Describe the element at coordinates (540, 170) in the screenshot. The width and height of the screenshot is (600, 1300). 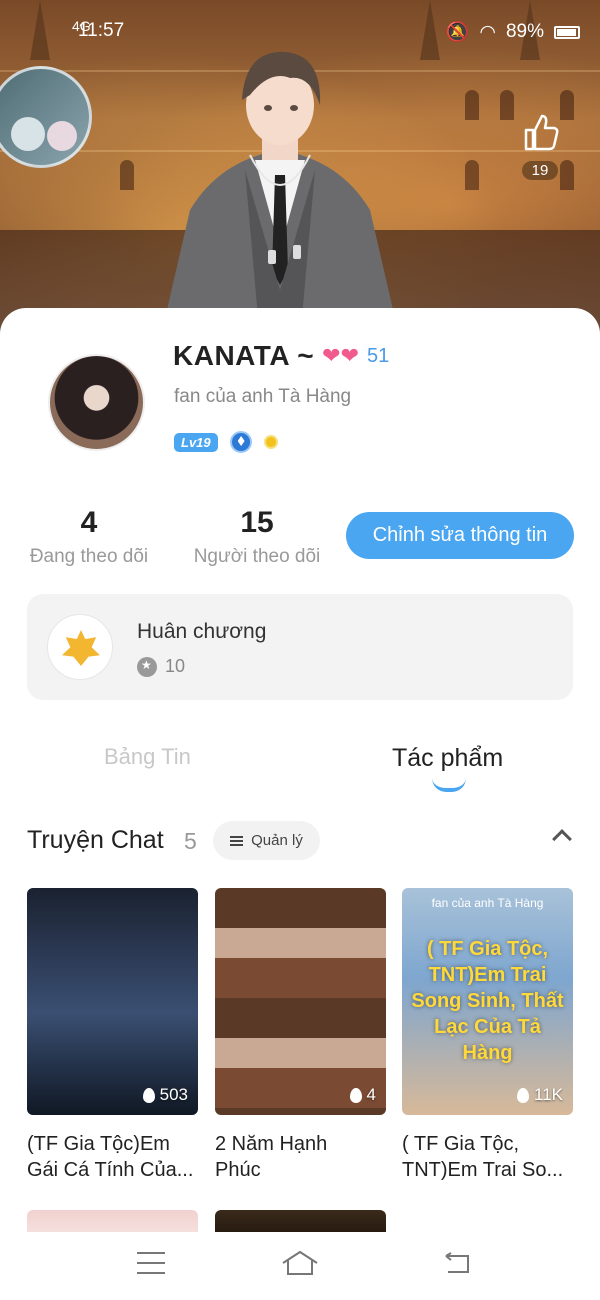
I see `like-count: 19` at that location.